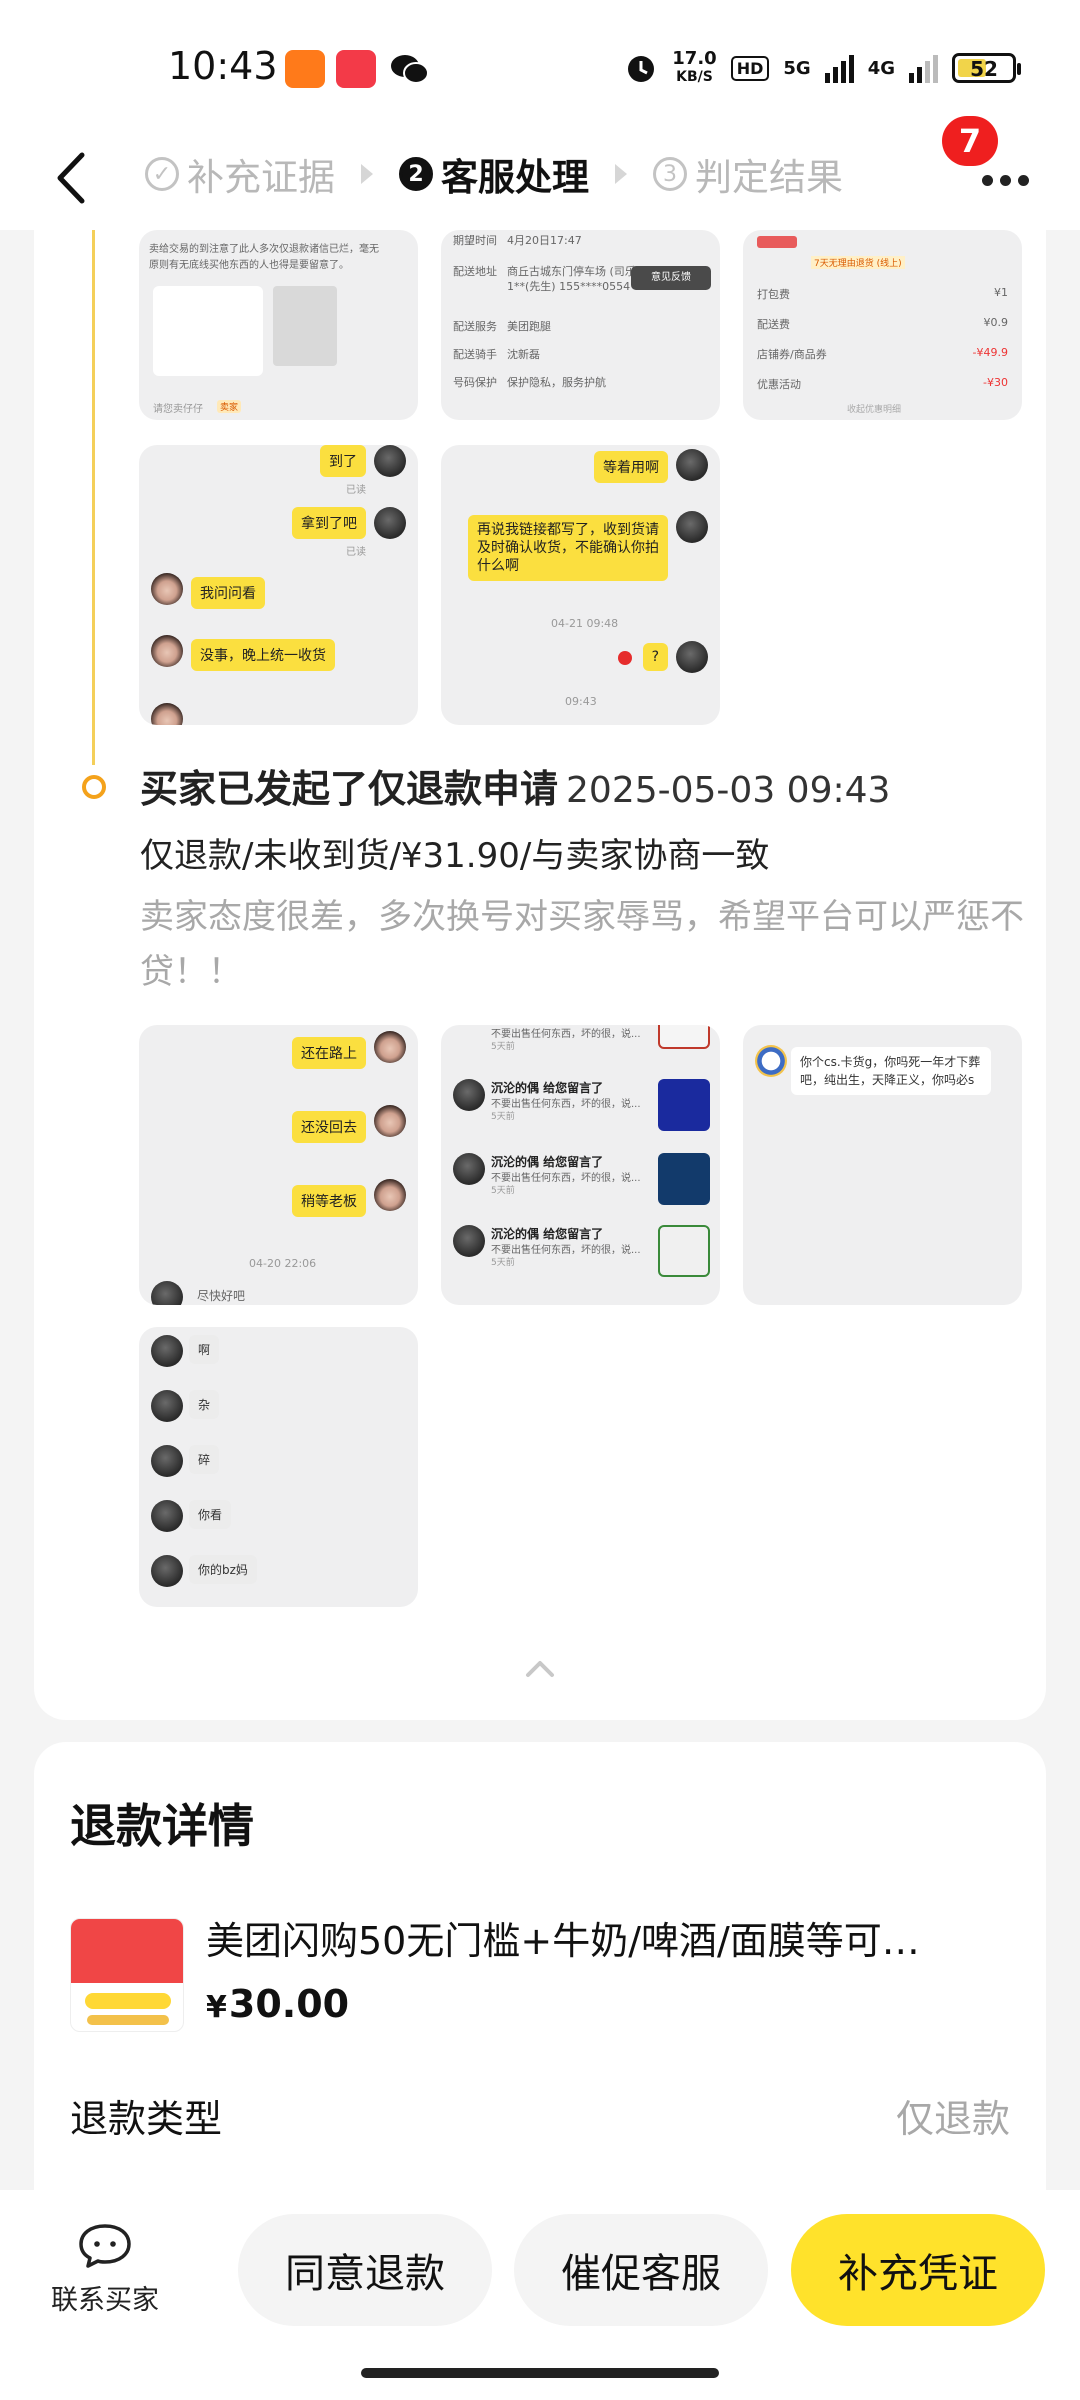 The height and width of the screenshot is (2400, 1080). Describe the element at coordinates (475, 382) in the screenshot. I see `row-key: 号码保护` at that location.